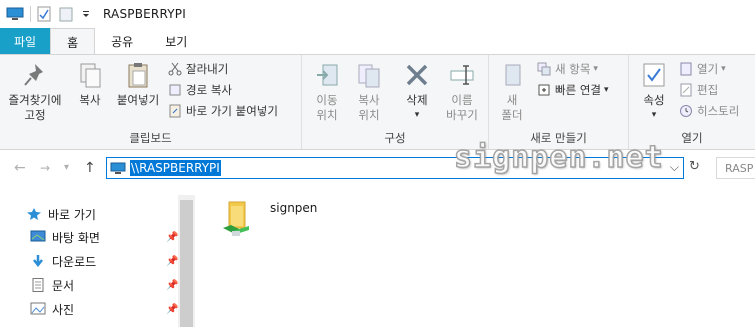 The image size is (755, 327). What do you see at coordinates (377, 41) in the screenshot?
I see `ribbon-tabs: 파일 홈 공유 보기` at bounding box center [377, 41].